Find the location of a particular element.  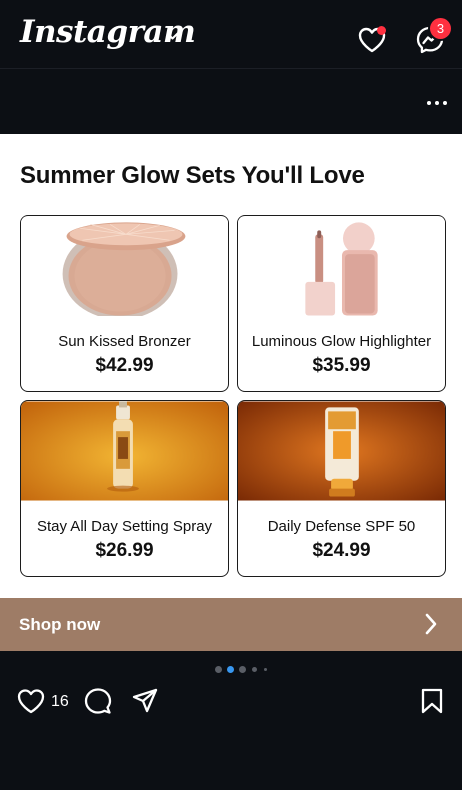

chevron-right-icon is located at coordinates (431, 624).